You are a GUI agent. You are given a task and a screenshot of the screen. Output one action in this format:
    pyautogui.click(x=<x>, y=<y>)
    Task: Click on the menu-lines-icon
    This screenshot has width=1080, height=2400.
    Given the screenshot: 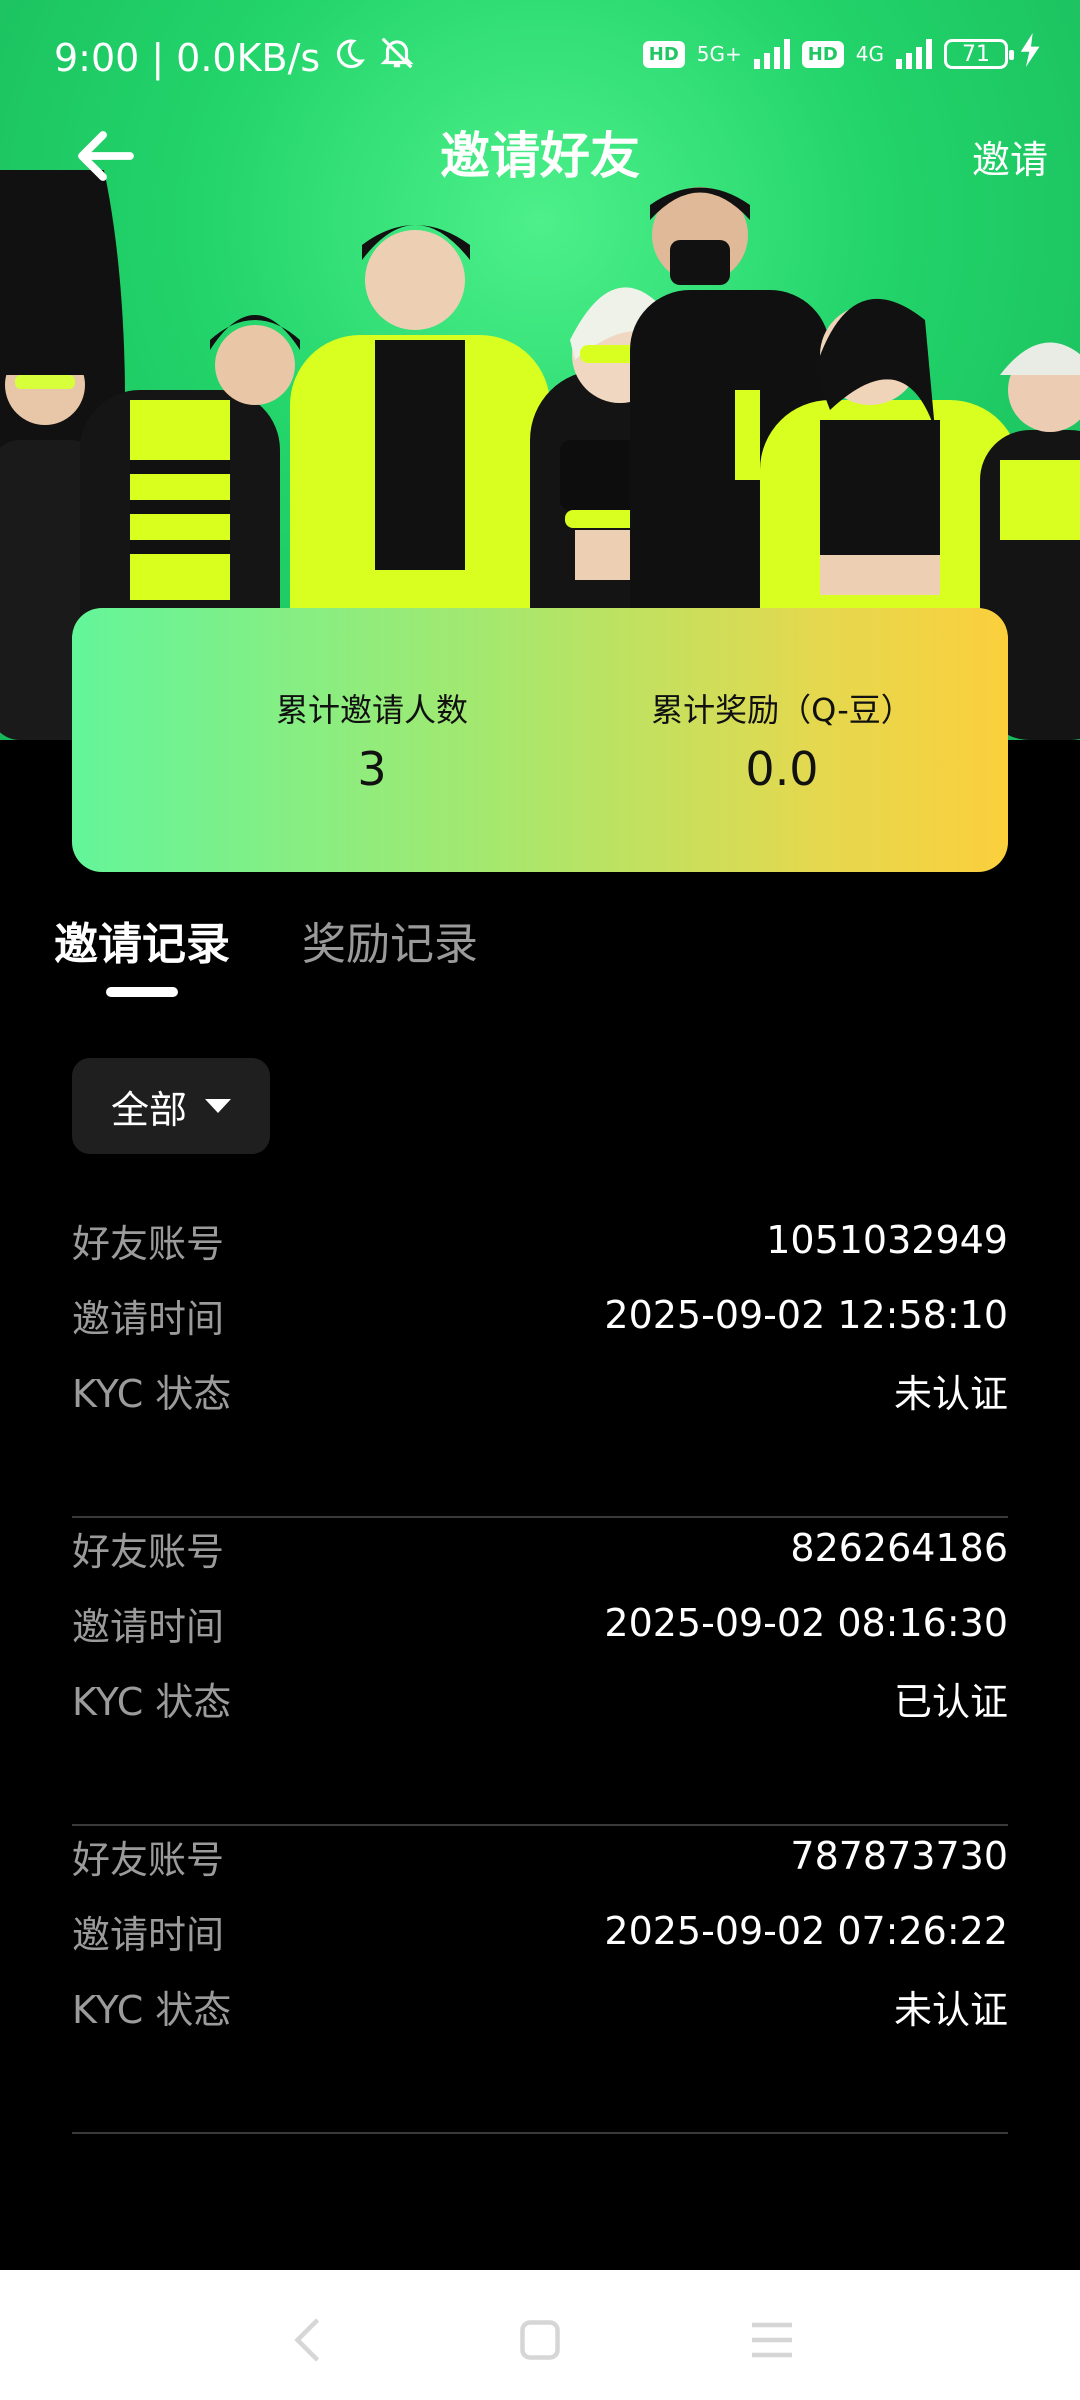 What is the action you would take?
    pyautogui.click(x=772, y=2340)
    